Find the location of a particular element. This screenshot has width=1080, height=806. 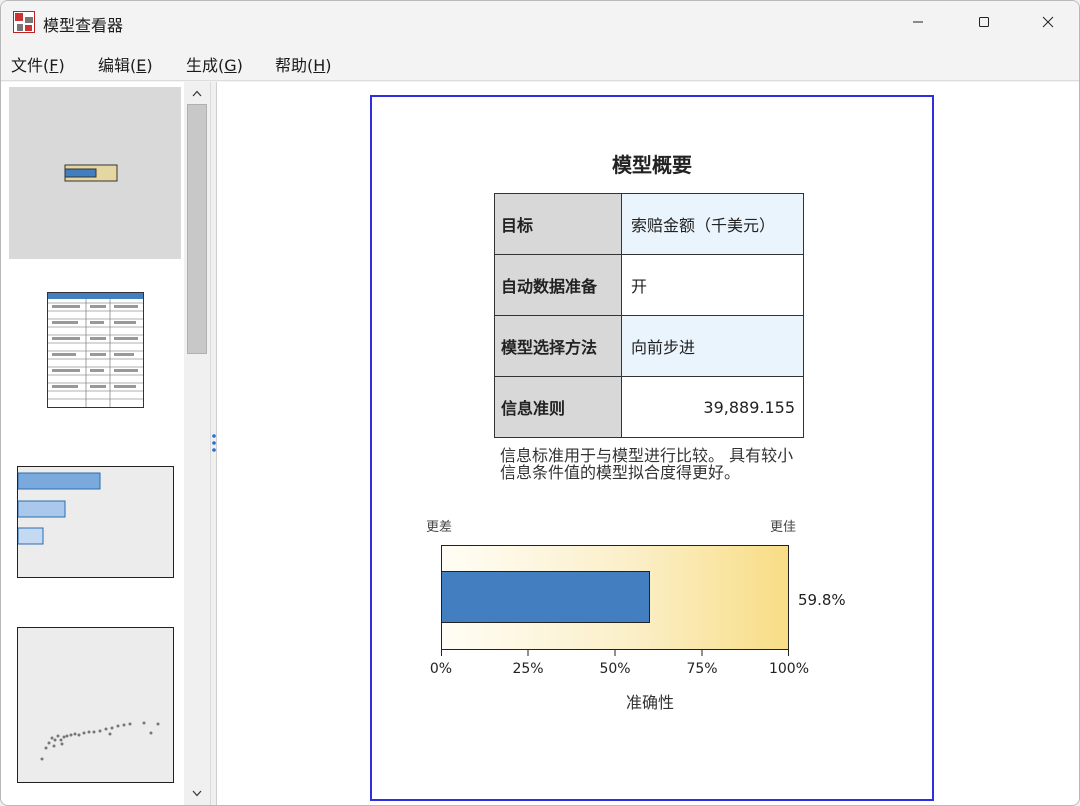

model-summary-title: 模型概要 is located at coordinates (652, 165).